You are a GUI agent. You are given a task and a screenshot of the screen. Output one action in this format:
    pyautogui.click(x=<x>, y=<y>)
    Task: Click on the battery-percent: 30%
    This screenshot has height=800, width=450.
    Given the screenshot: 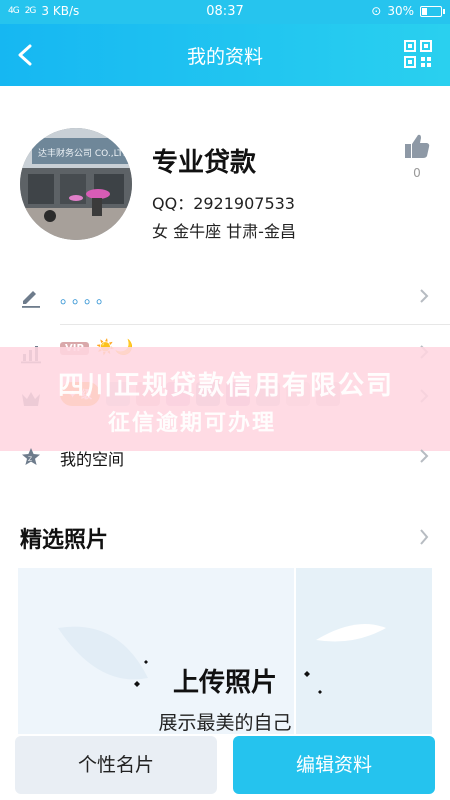 What is the action you would take?
    pyautogui.click(x=400, y=11)
    